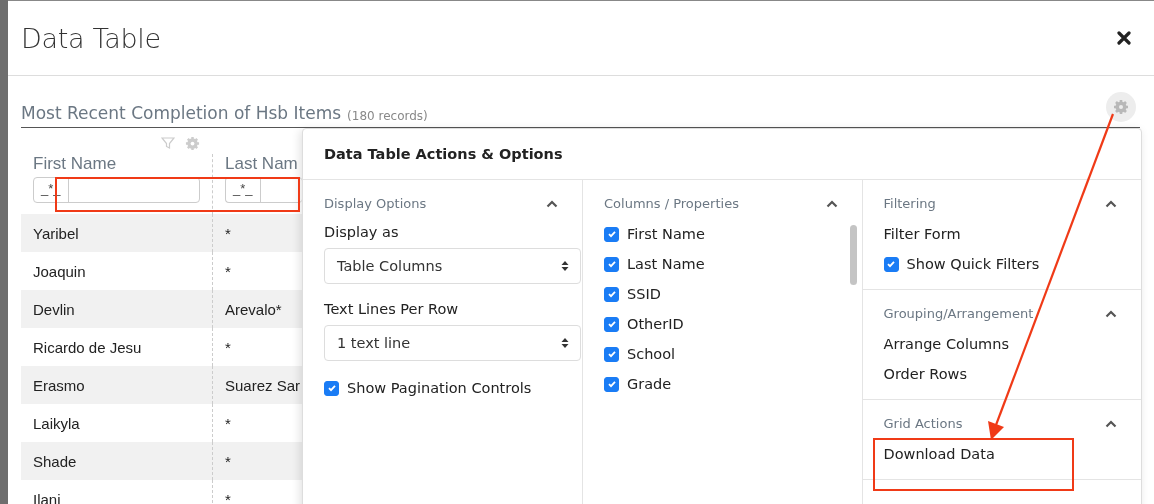 The image size is (1154, 504). Describe the element at coordinates (922, 234) in the screenshot. I see `menu-item: Filter Form` at that location.